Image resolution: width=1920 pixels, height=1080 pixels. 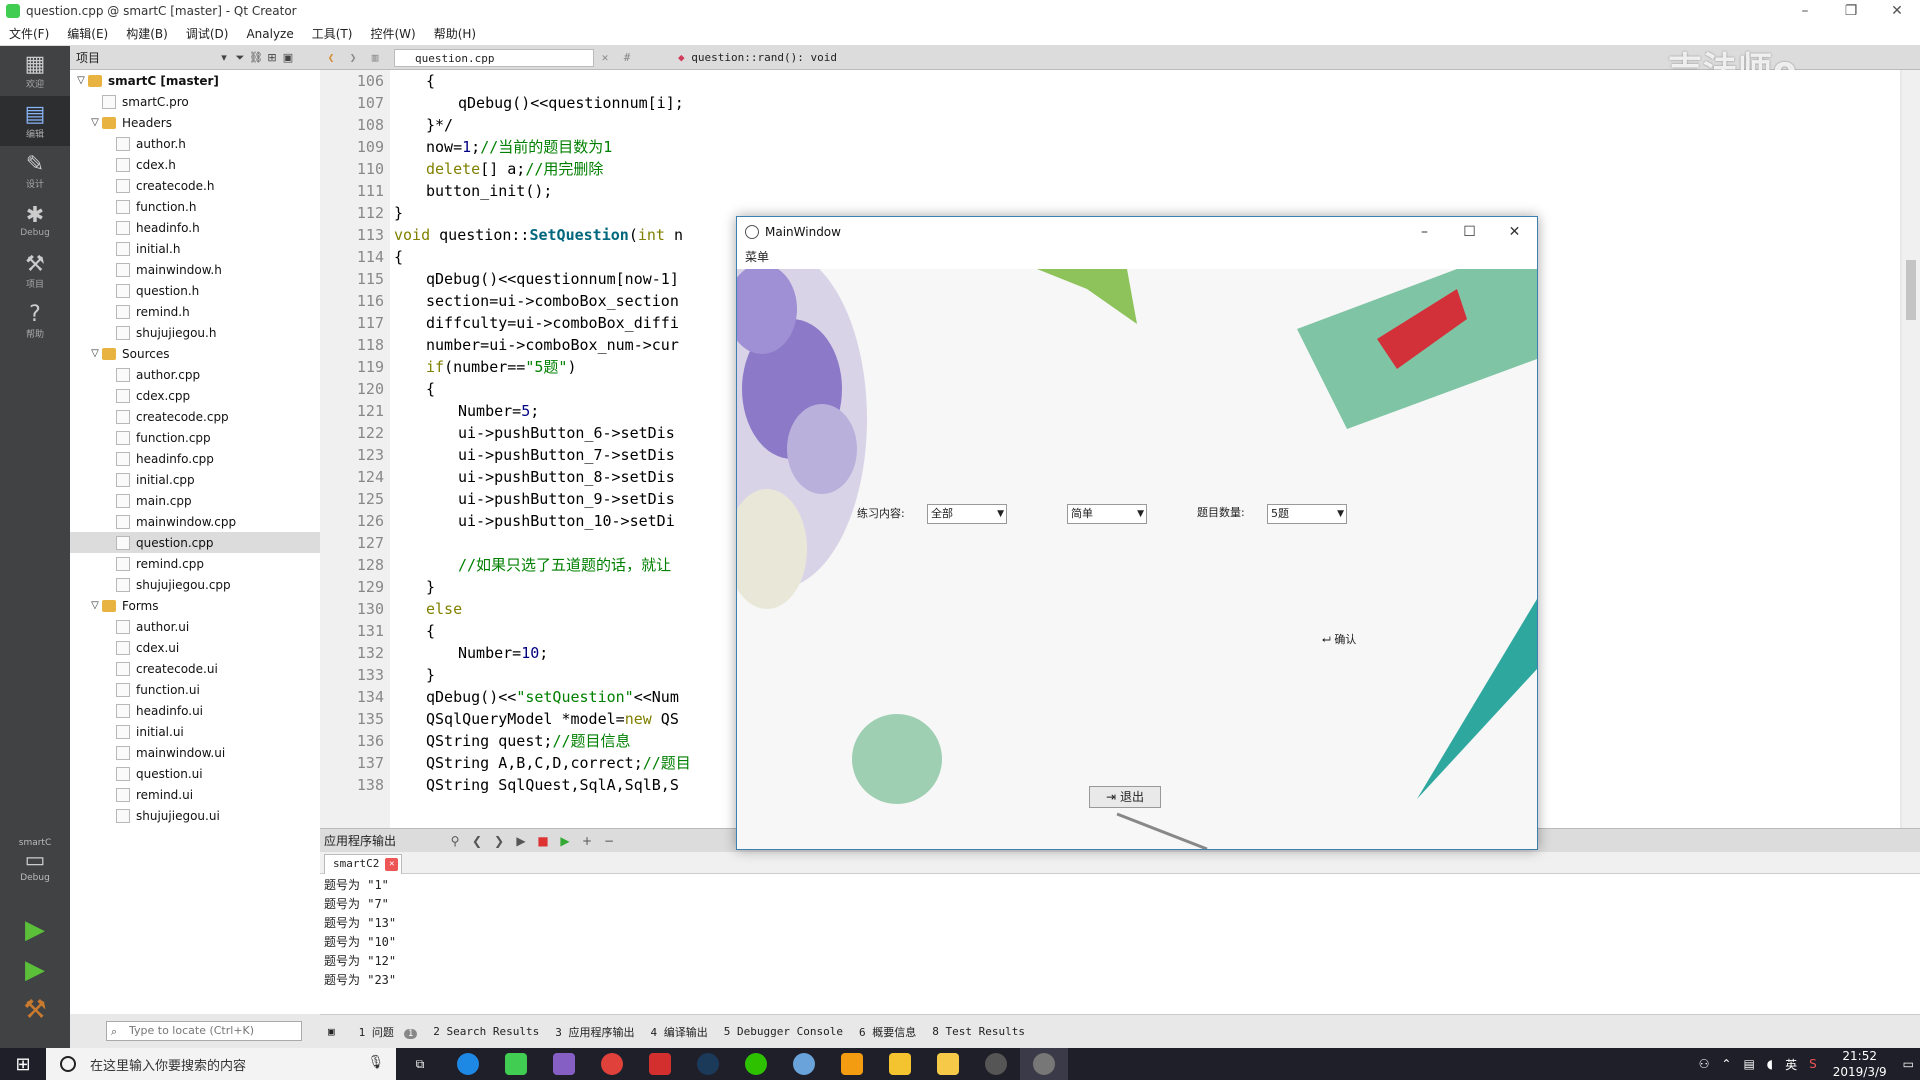 I want to click on tree-item: main.cpp, so click(x=195, y=500).